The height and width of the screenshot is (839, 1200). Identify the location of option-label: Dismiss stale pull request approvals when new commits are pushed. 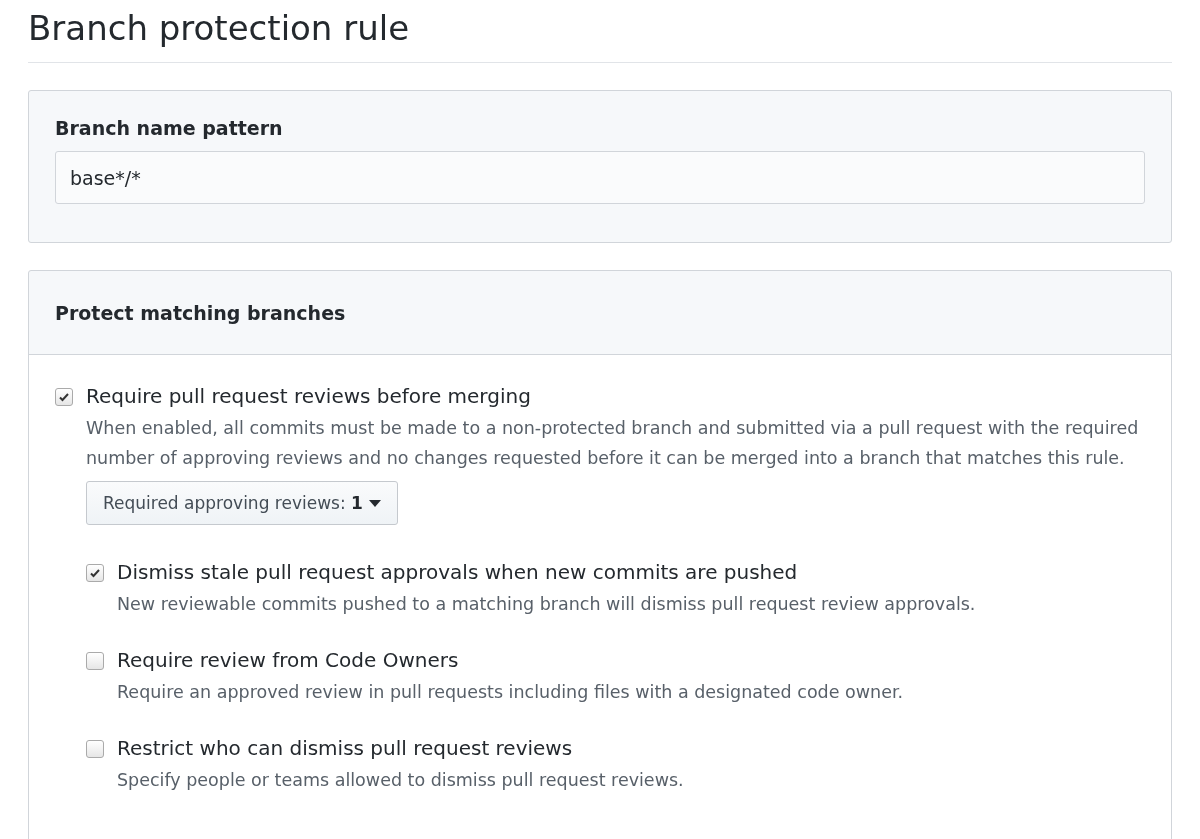
(458, 572).